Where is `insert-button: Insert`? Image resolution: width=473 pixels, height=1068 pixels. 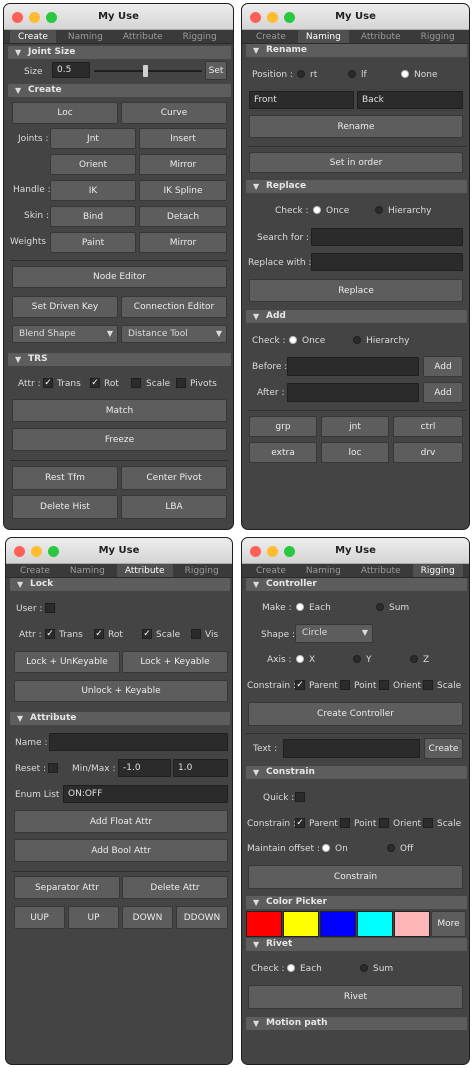 insert-button: Insert is located at coordinates (183, 138).